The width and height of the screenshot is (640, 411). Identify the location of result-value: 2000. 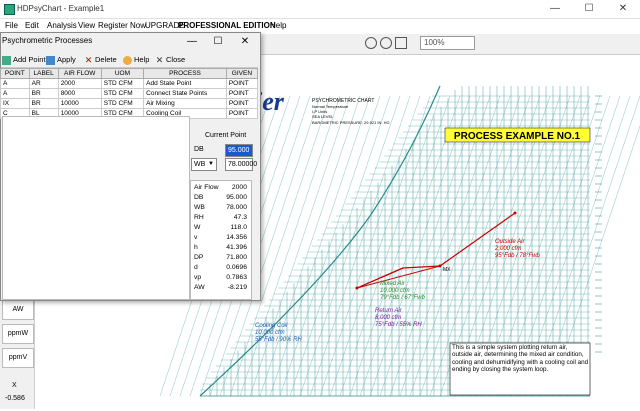
(239, 187).